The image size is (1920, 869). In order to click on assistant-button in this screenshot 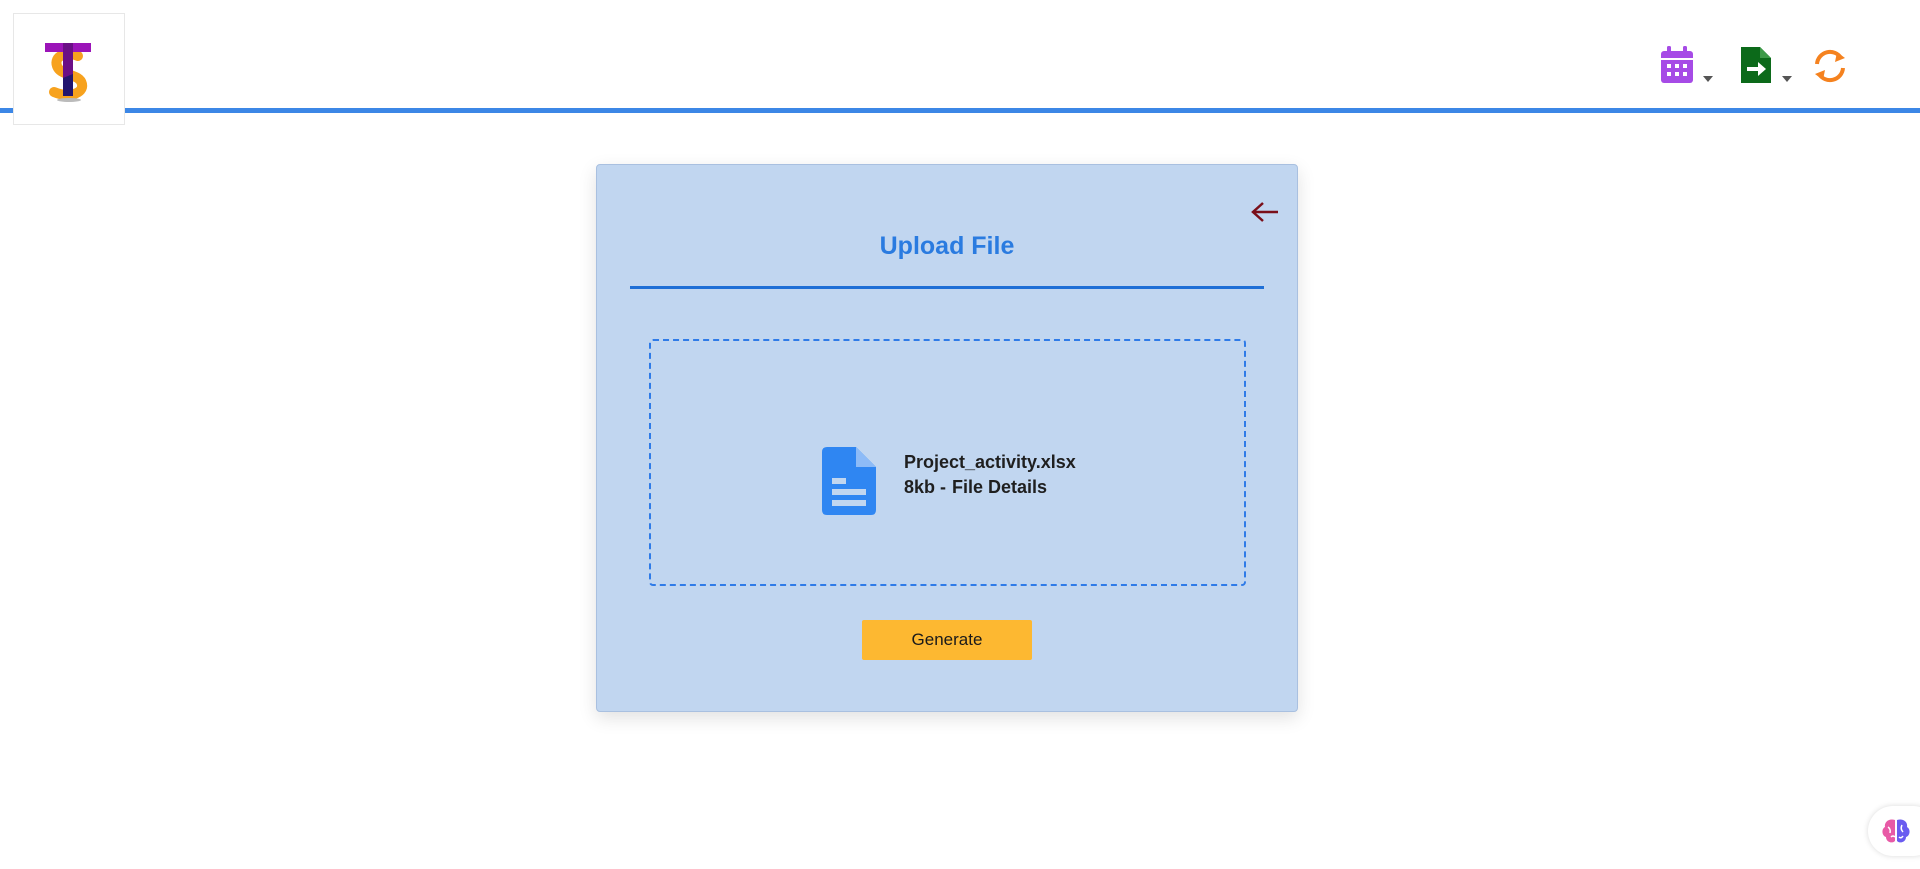, I will do `click(1894, 831)`.